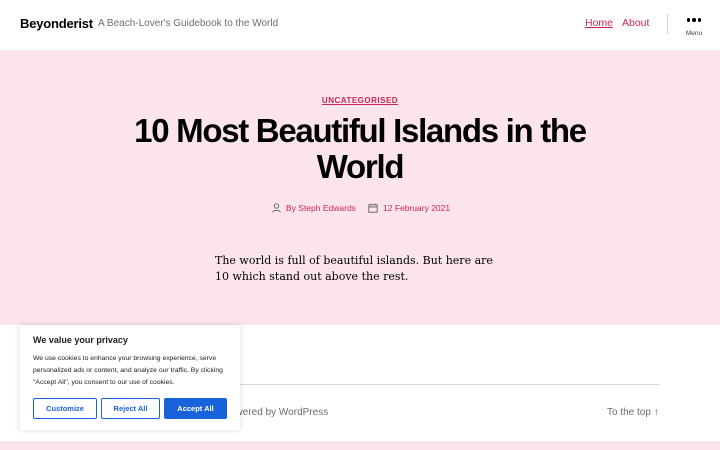 The height and width of the screenshot is (450, 720). I want to click on site-description: A Beach-Lover's Guidebook to the World, so click(188, 23).